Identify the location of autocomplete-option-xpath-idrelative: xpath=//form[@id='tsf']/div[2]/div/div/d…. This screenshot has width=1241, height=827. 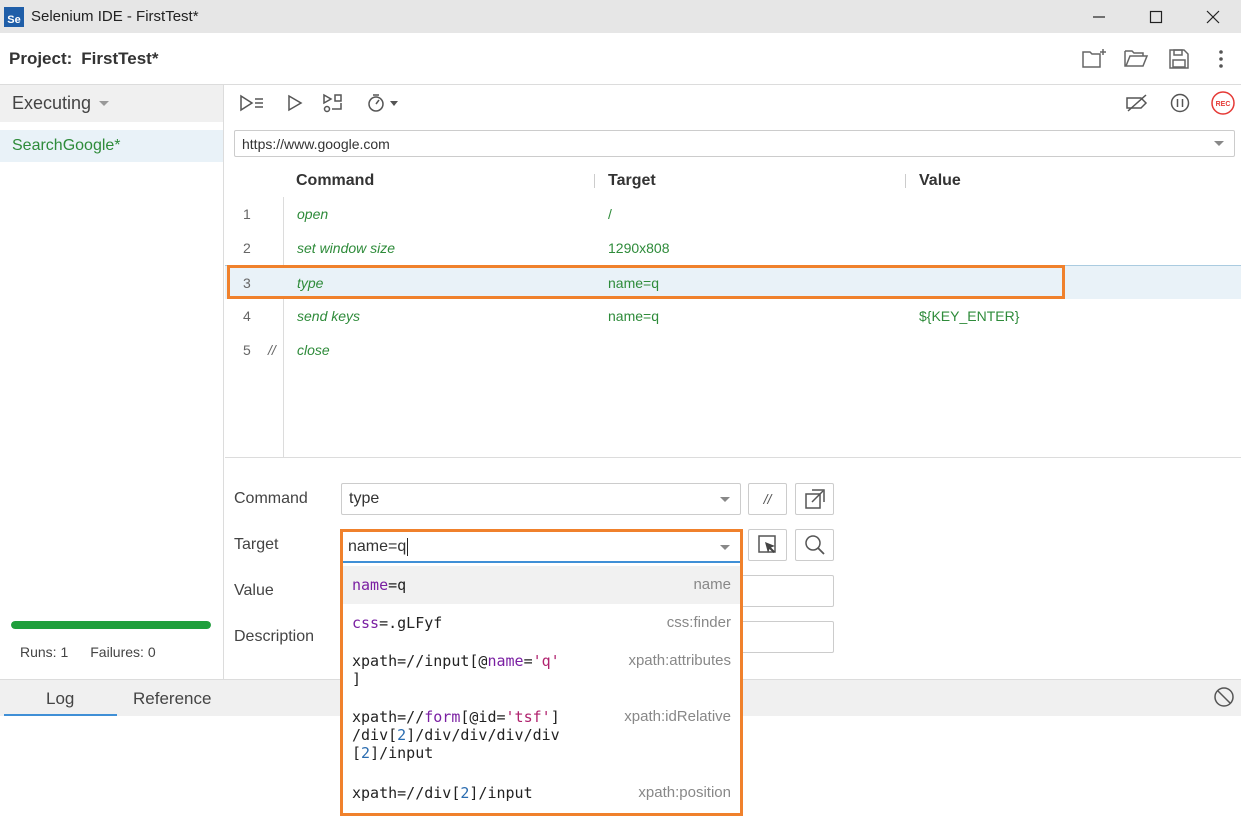
(541, 735).